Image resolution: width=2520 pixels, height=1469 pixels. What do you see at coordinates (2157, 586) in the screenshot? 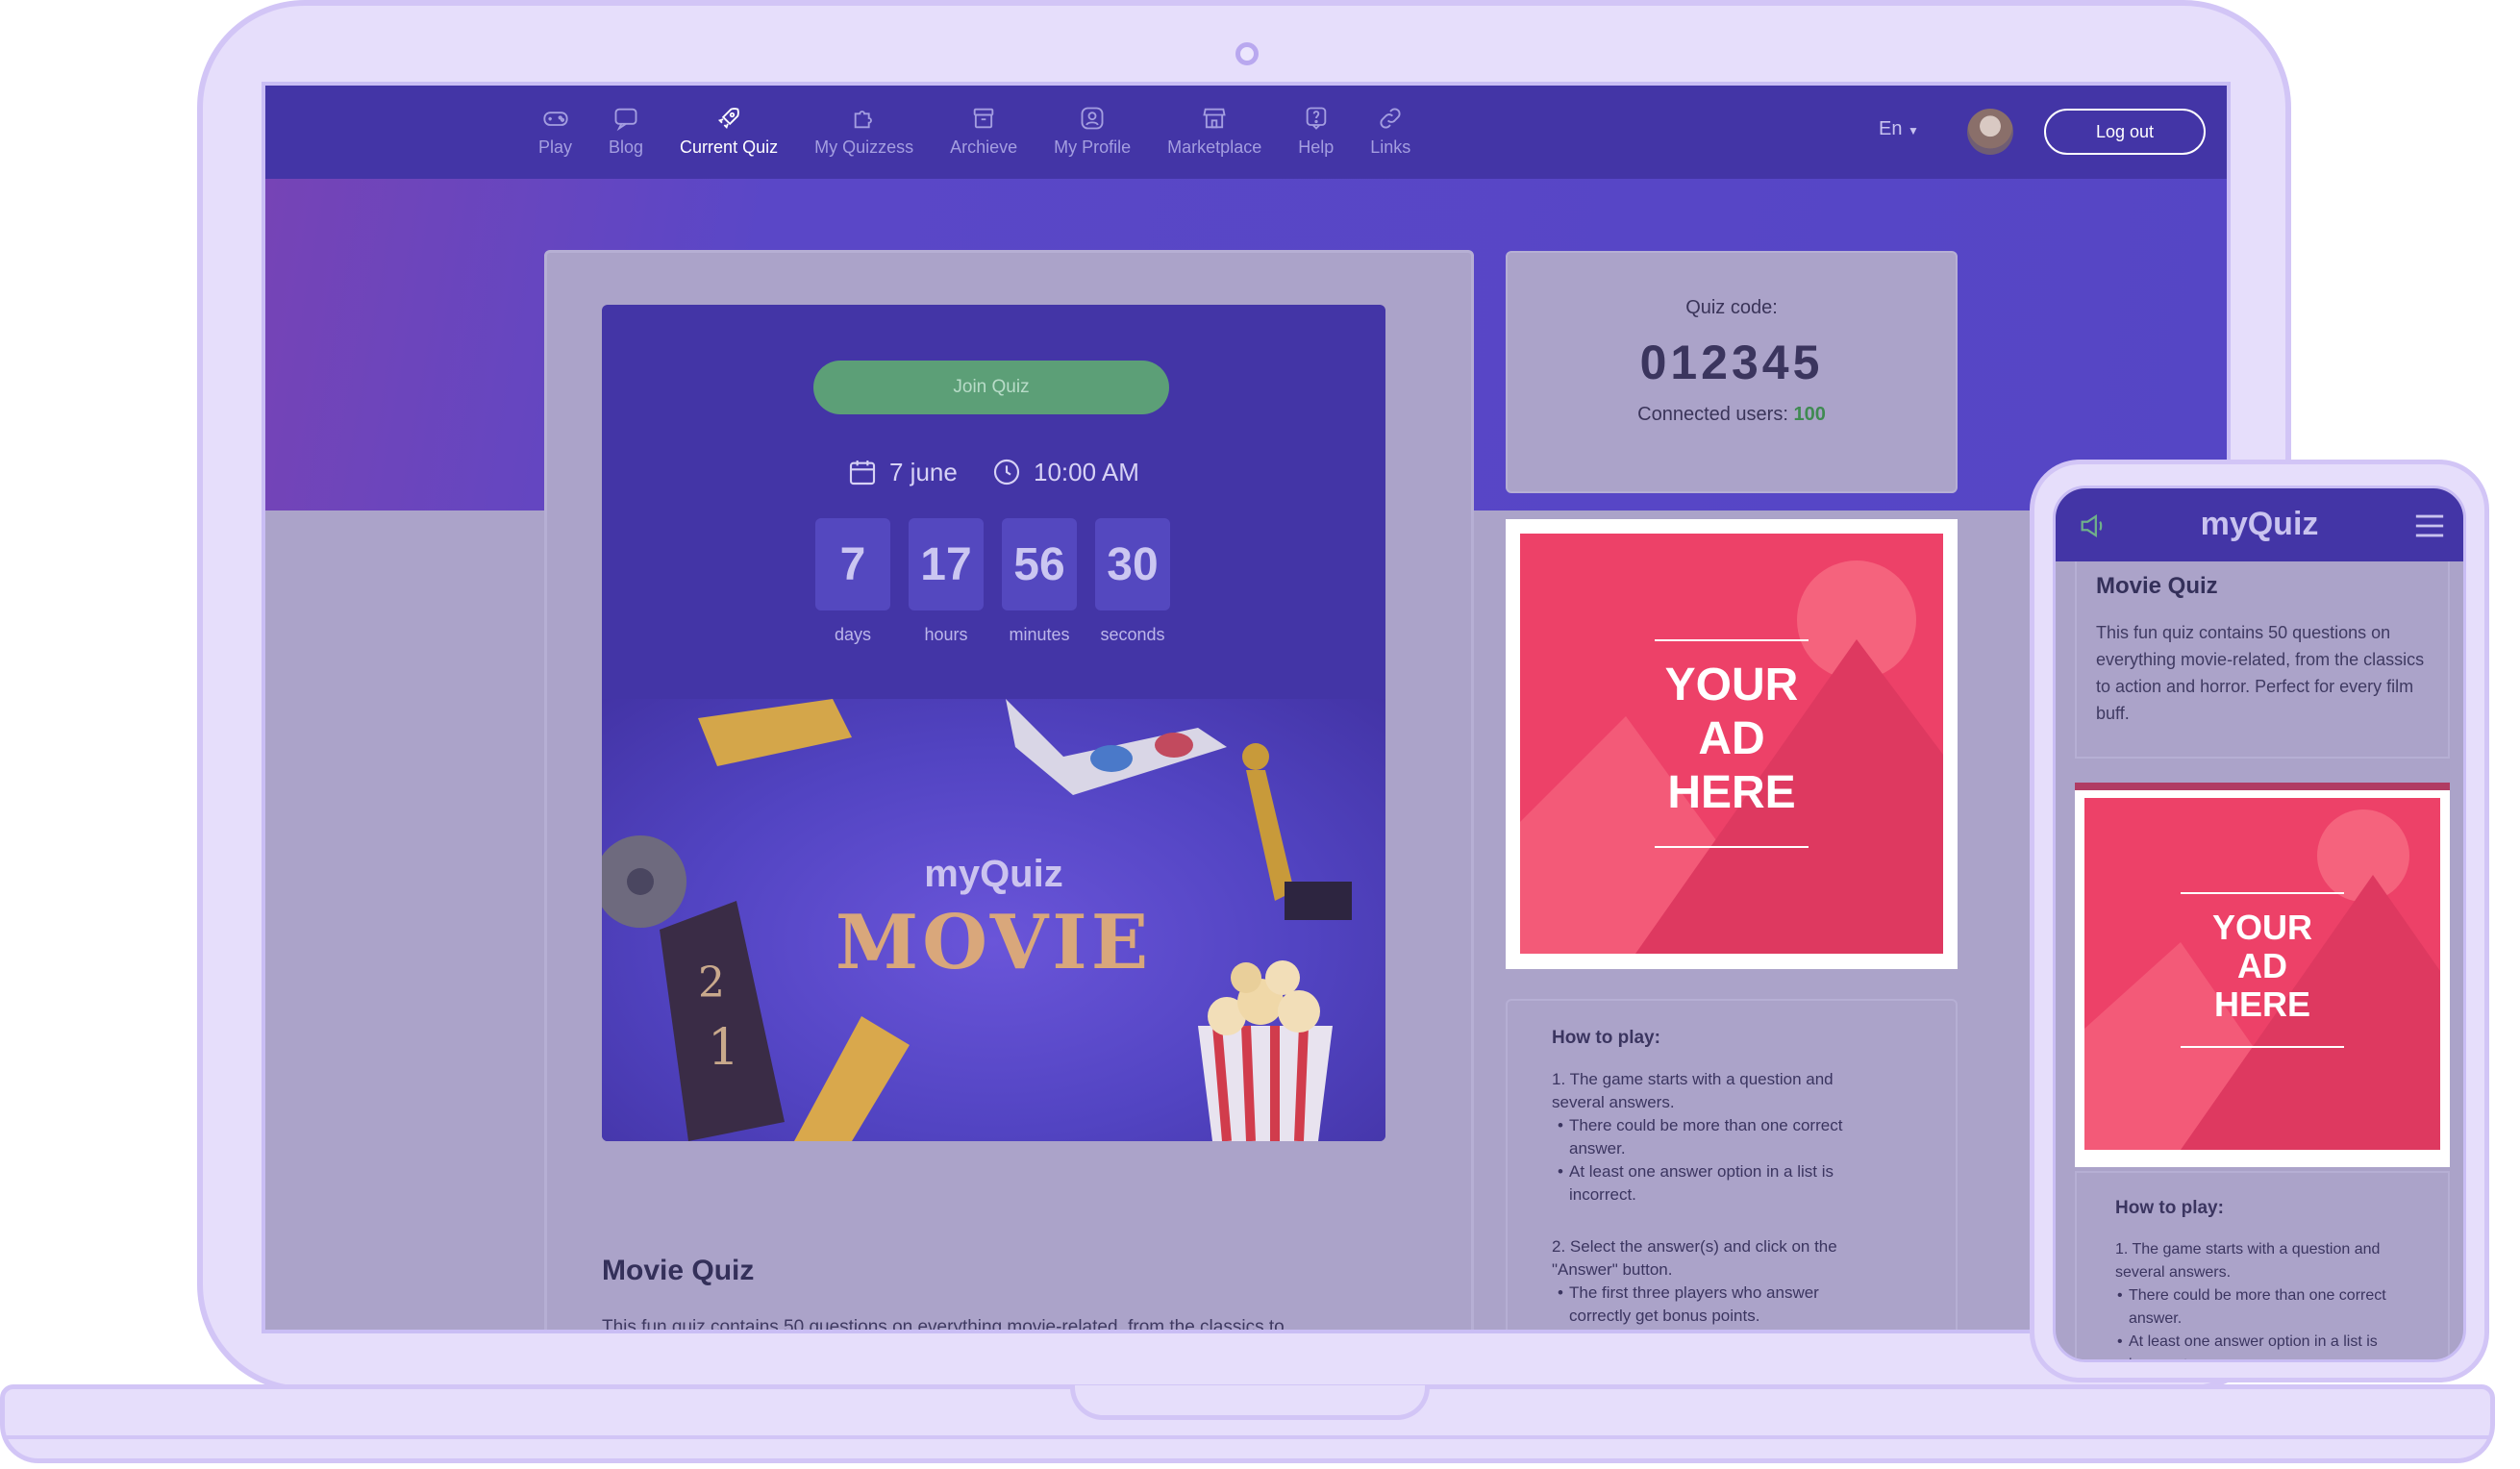
I see `mobile-quiz-title: Movie Quiz` at bounding box center [2157, 586].